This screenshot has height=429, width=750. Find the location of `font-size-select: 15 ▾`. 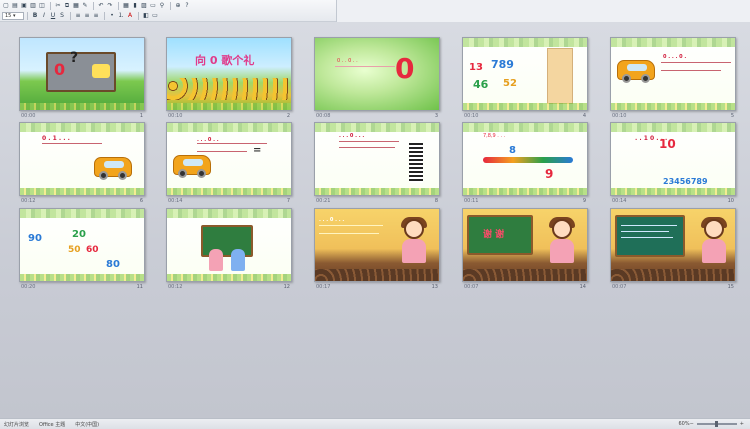

font-size-select: 15 ▾ is located at coordinates (13, 16).